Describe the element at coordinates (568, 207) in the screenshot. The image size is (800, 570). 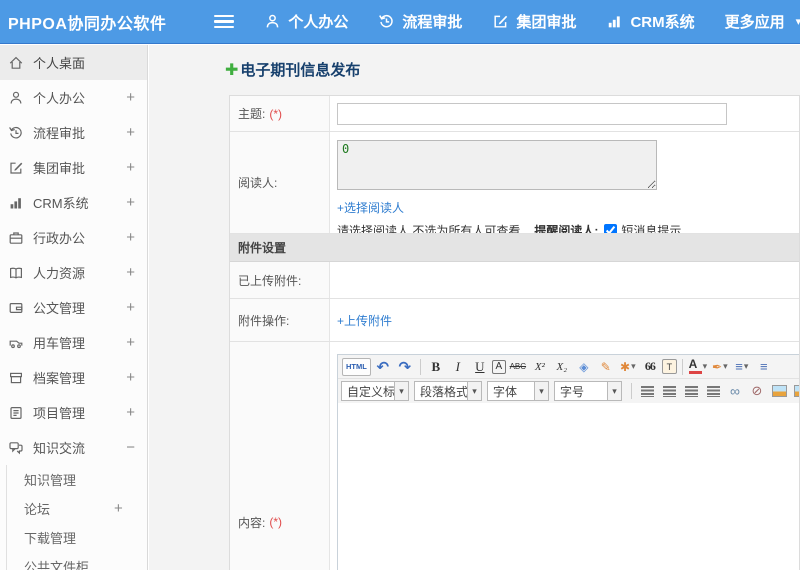
I see `select-readers-link: +选择阅读人` at that location.